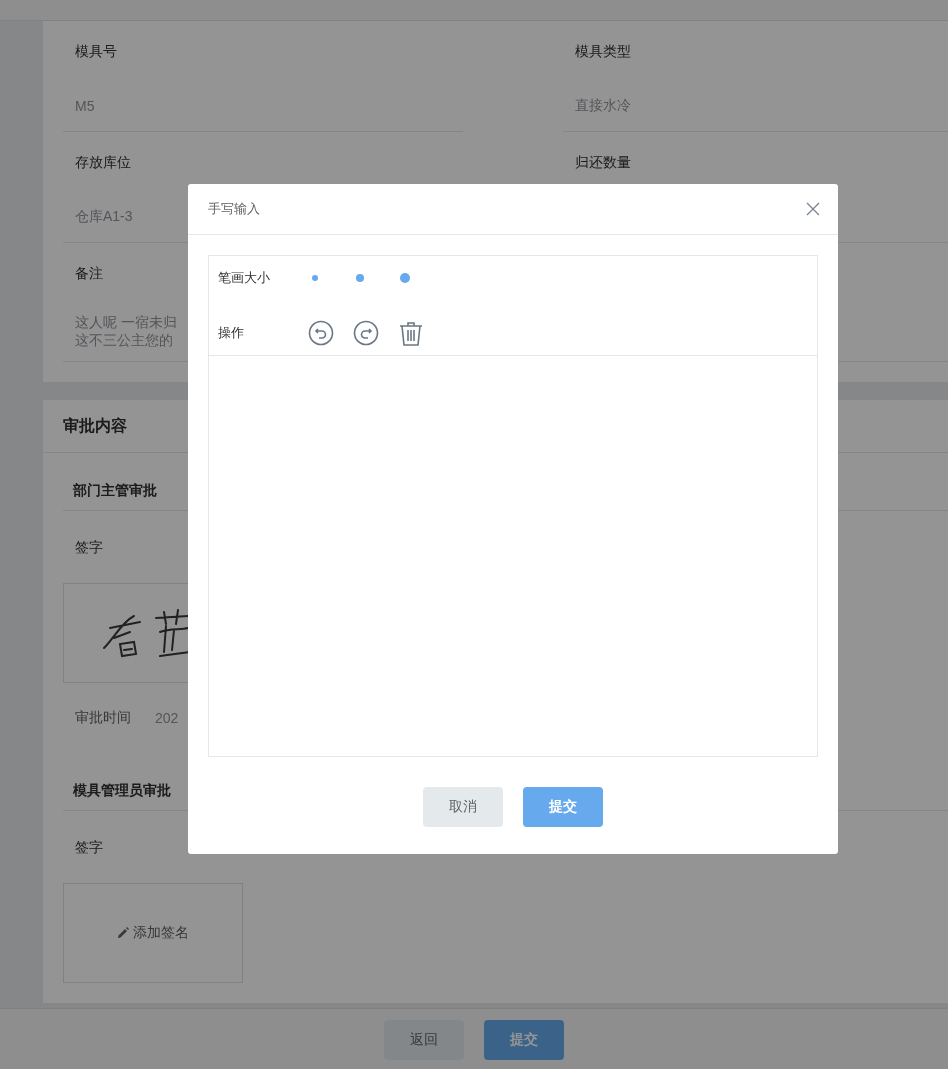 Image resolution: width=948 pixels, height=1069 pixels. I want to click on actions-label: 操作, so click(231, 333).